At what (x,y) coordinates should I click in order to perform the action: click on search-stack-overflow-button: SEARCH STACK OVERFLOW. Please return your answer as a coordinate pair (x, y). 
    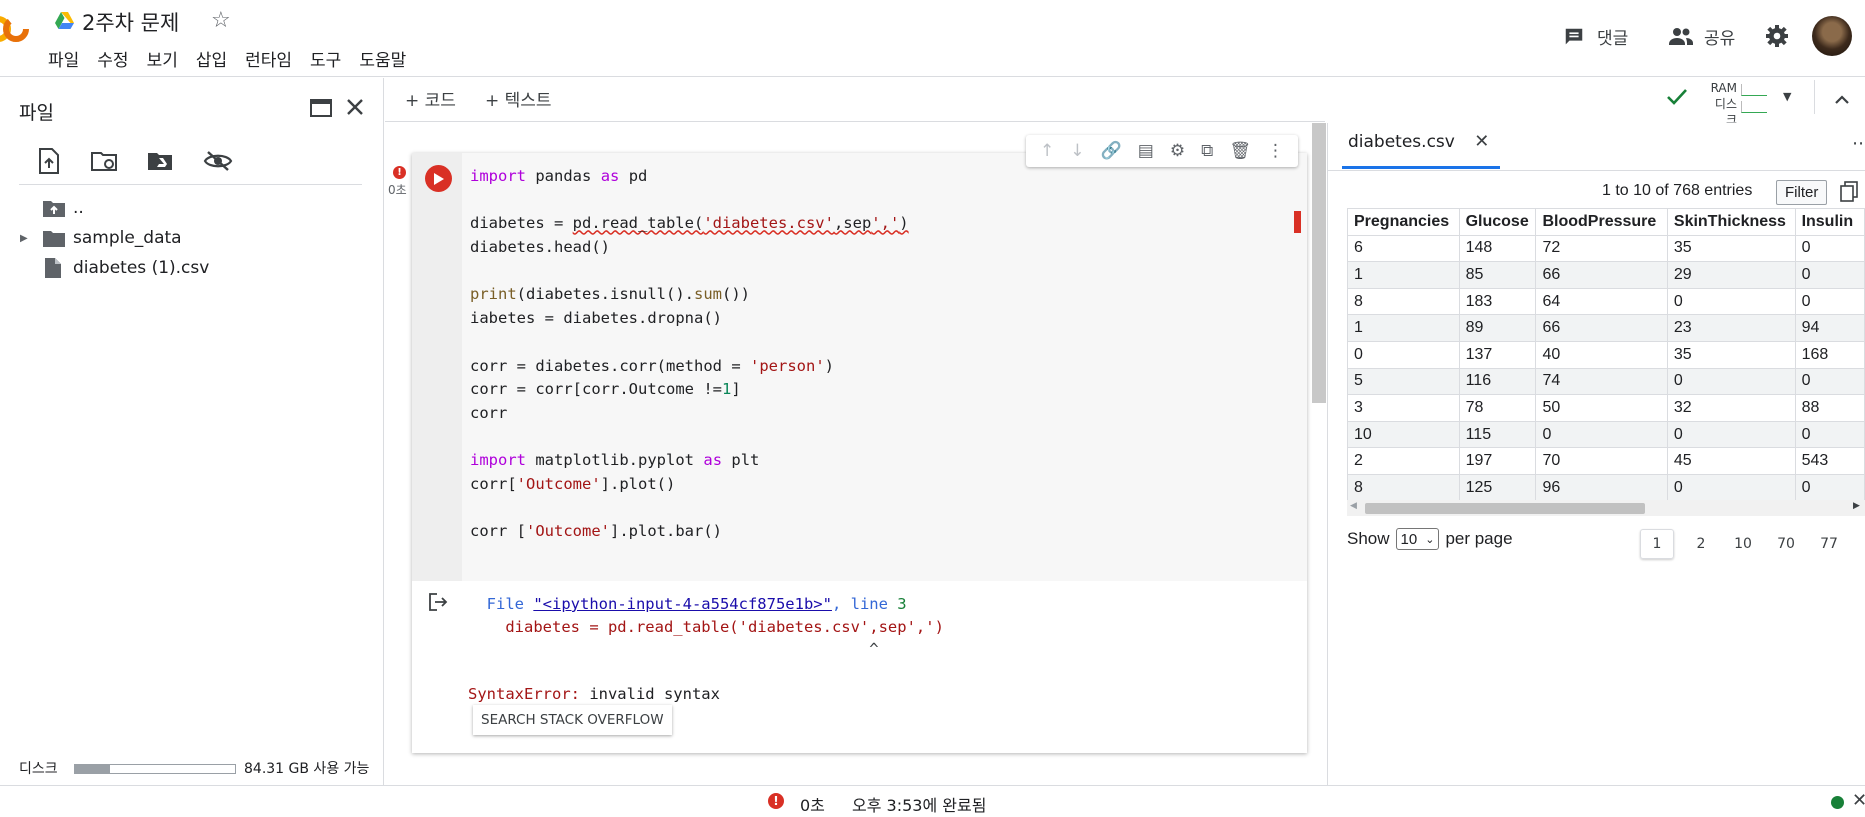
    Looking at the image, I should click on (572, 720).